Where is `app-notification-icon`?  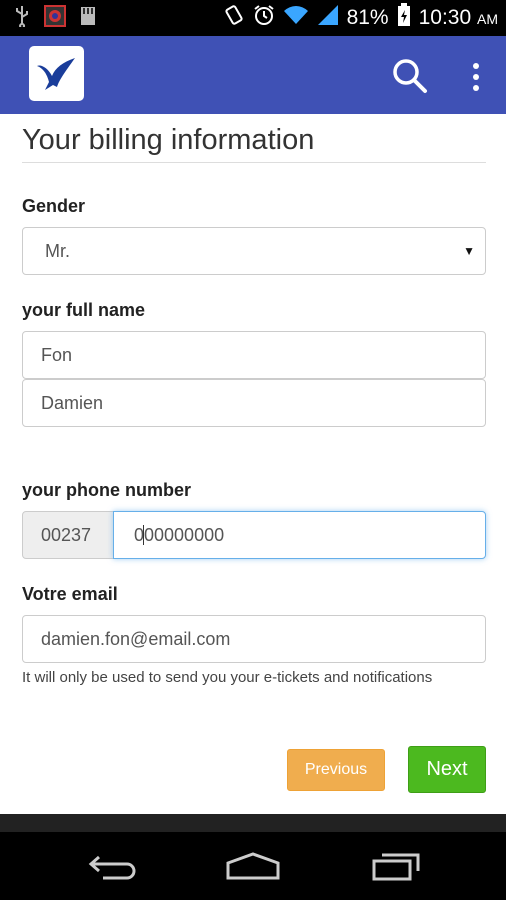
app-notification-icon is located at coordinates (55, 18).